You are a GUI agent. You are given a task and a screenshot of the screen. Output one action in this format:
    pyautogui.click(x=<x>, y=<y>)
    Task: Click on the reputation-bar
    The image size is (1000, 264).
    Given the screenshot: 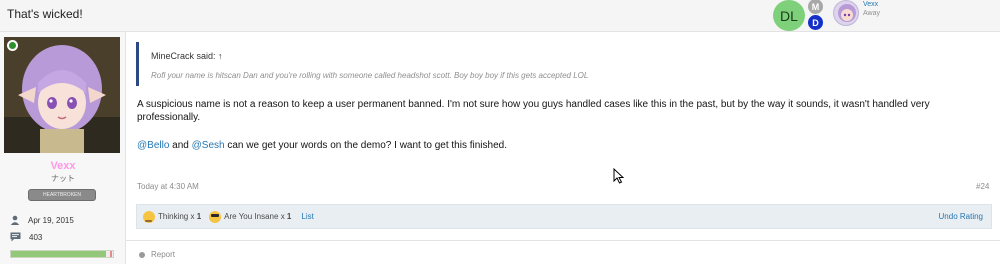 What is the action you would take?
    pyautogui.click(x=62, y=254)
    